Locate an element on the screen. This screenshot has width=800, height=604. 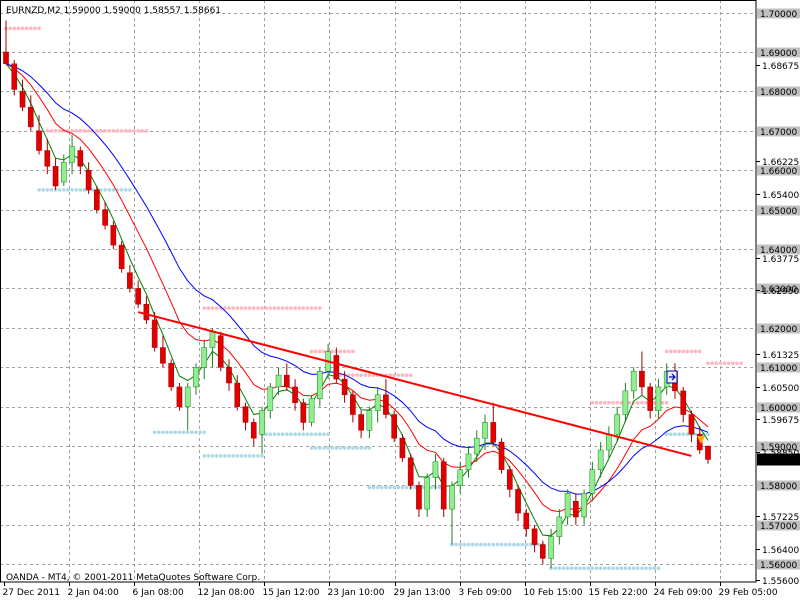
level-tag-label: 1.57000 is located at coordinates (778, 527).